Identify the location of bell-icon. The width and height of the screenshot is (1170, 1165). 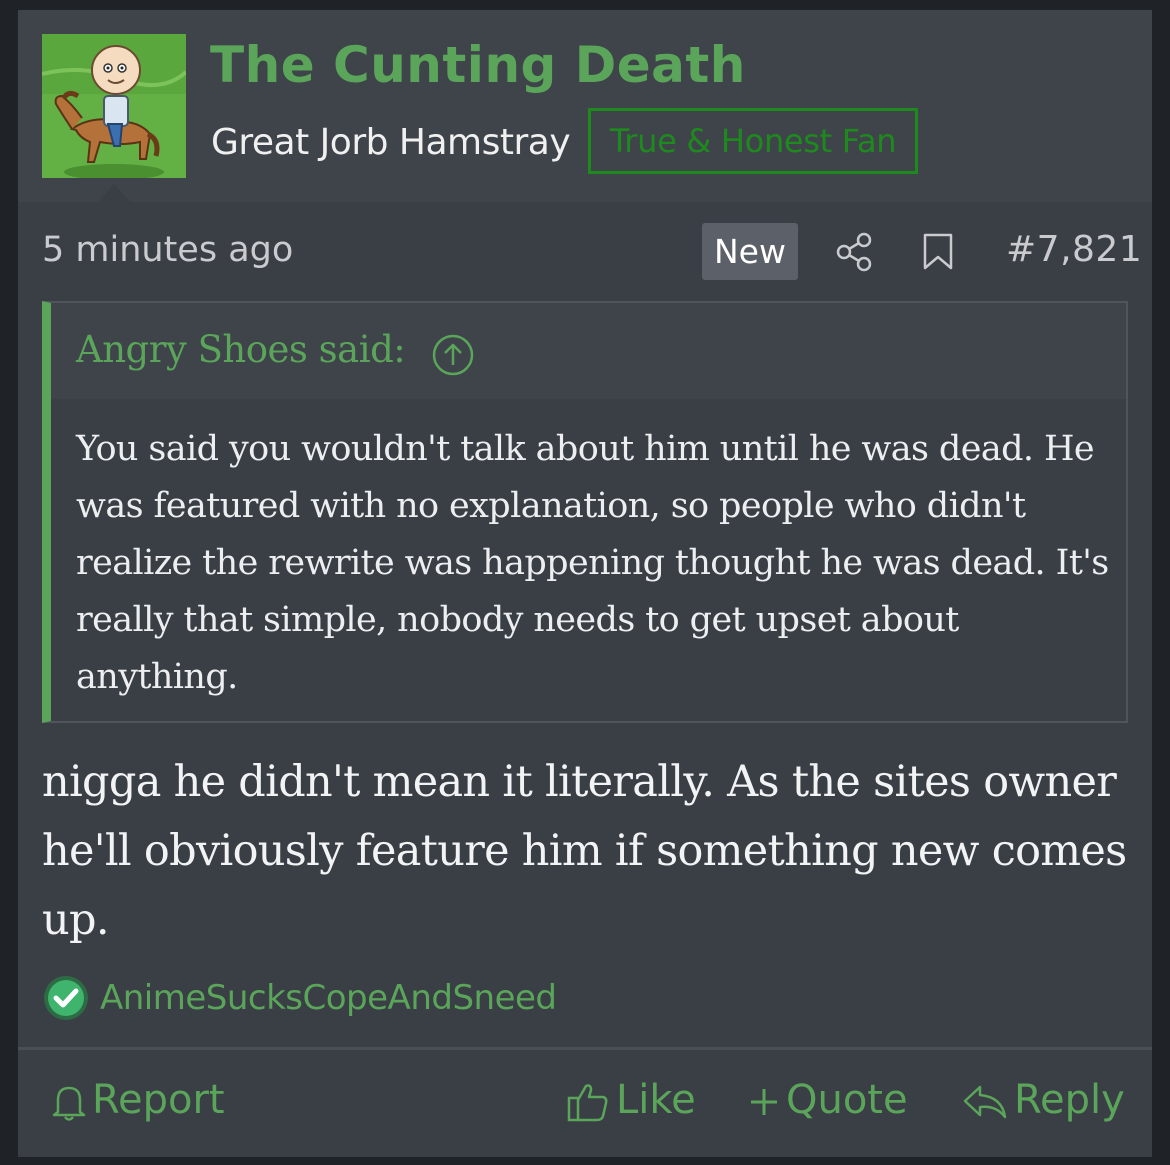
(69, 1103).